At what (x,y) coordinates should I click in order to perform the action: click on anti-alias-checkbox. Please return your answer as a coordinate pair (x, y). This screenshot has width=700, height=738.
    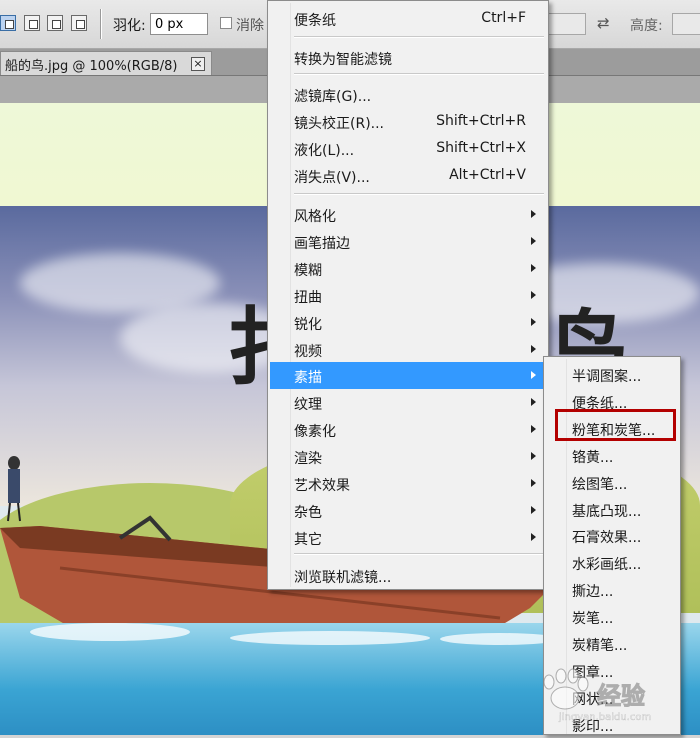
    Looking at the image, I should click on (226, 23).